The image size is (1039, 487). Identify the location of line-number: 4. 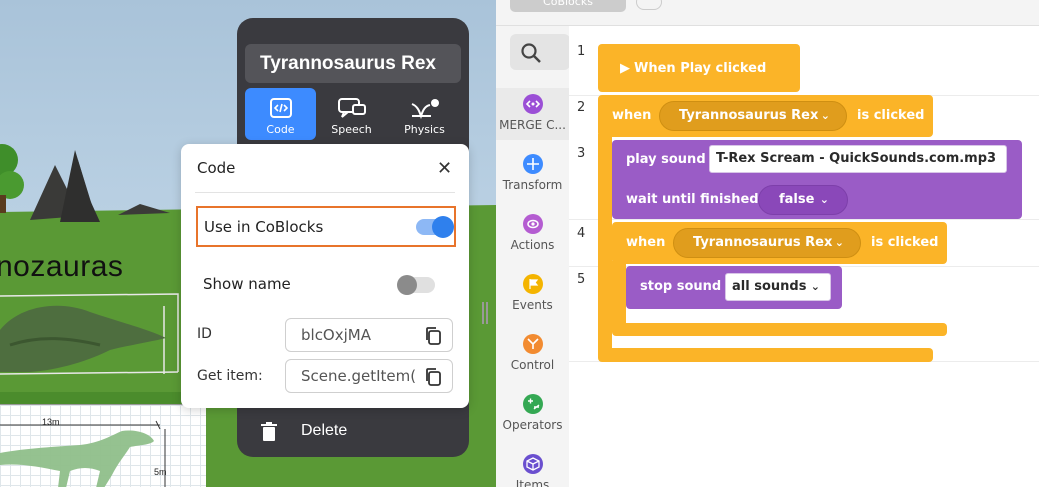
(581, 233).